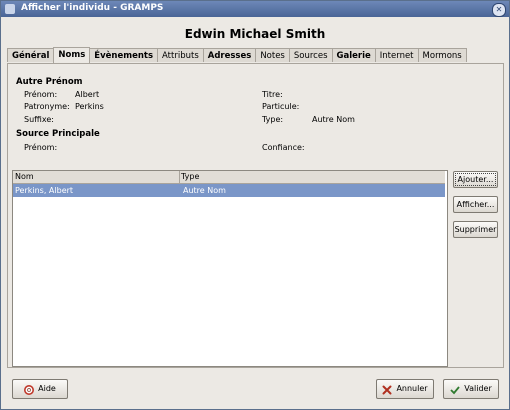  I want to click on column-header-type: Type, so click(312, 177).